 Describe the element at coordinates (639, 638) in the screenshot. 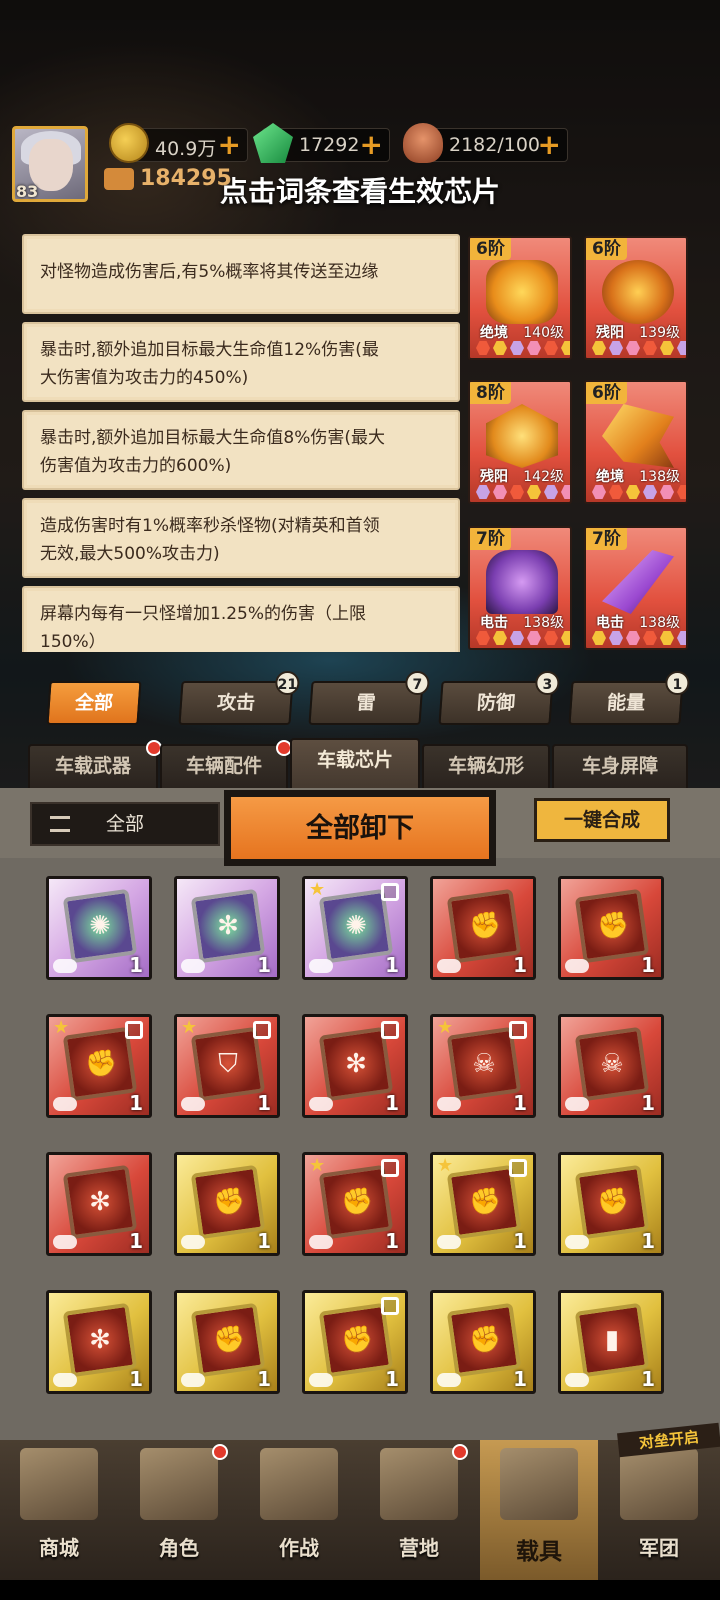

I see `chip-slot-dots` at that location.